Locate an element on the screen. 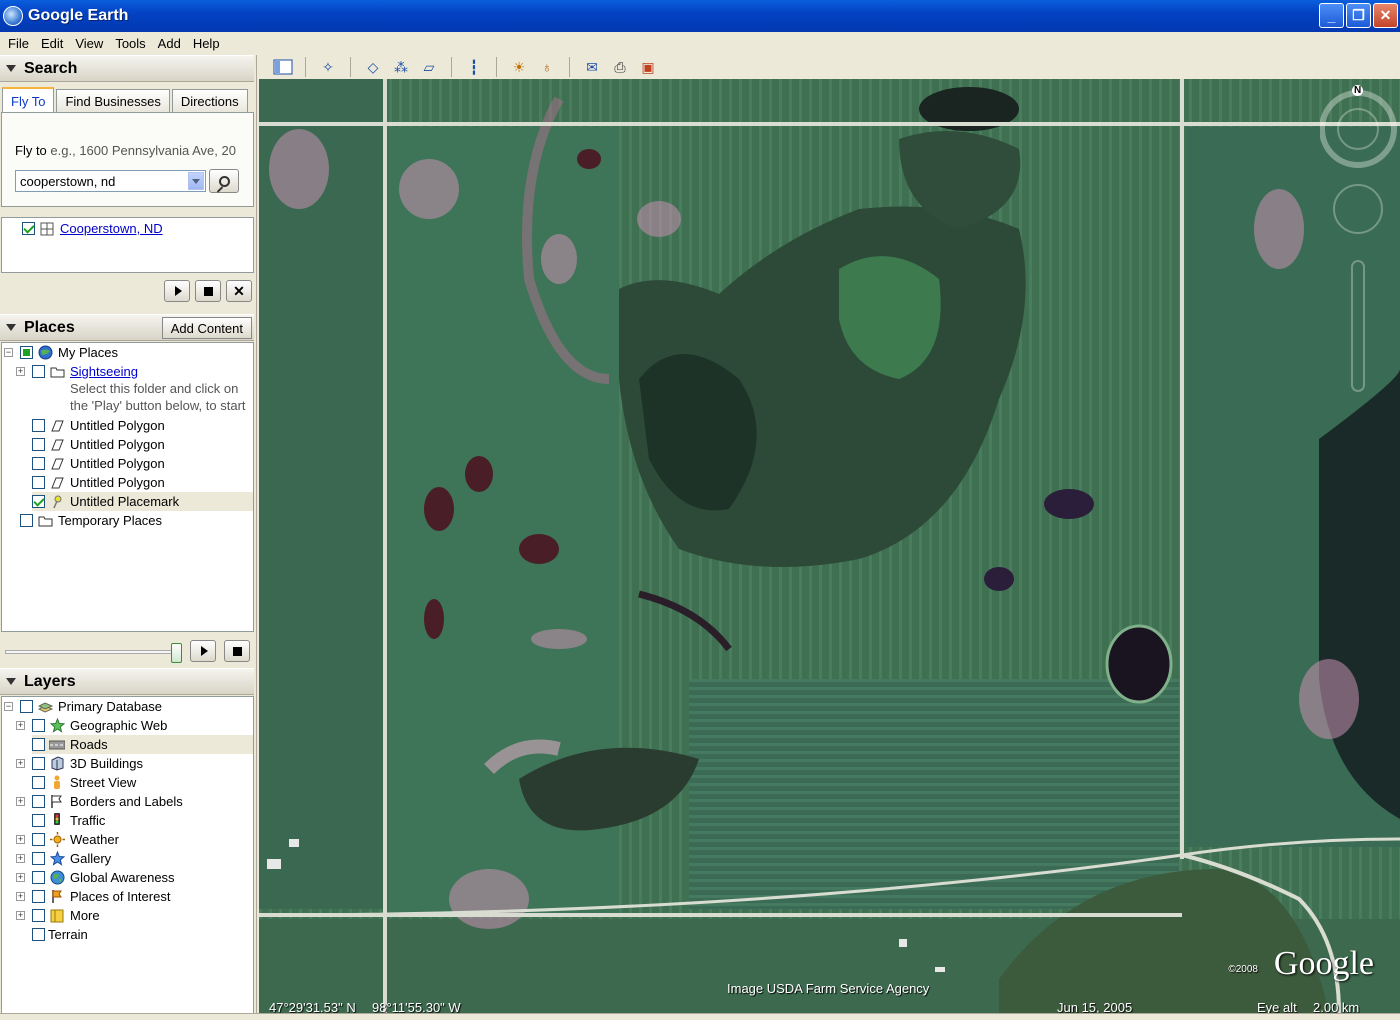 The image size is (1400, 1020). play-tour-button is located at coordinates (177, 291).